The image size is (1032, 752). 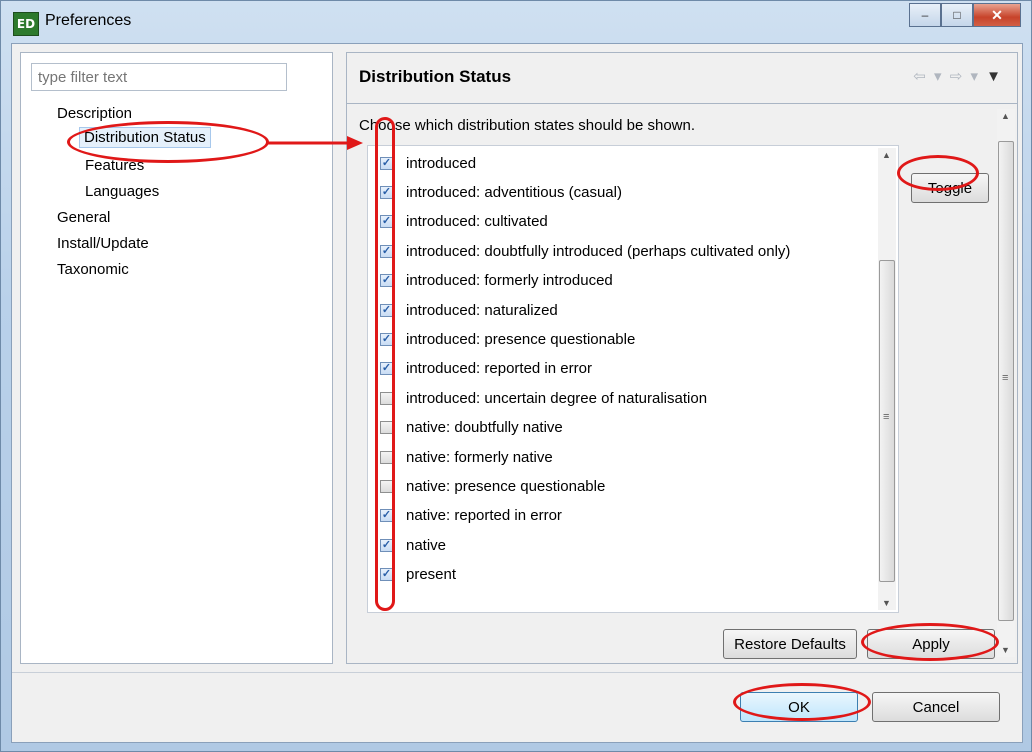 What do you see at coordinates (83, 217) in the screenshot?
I see `tree-item-general: General` at bounding box center [83, 217].